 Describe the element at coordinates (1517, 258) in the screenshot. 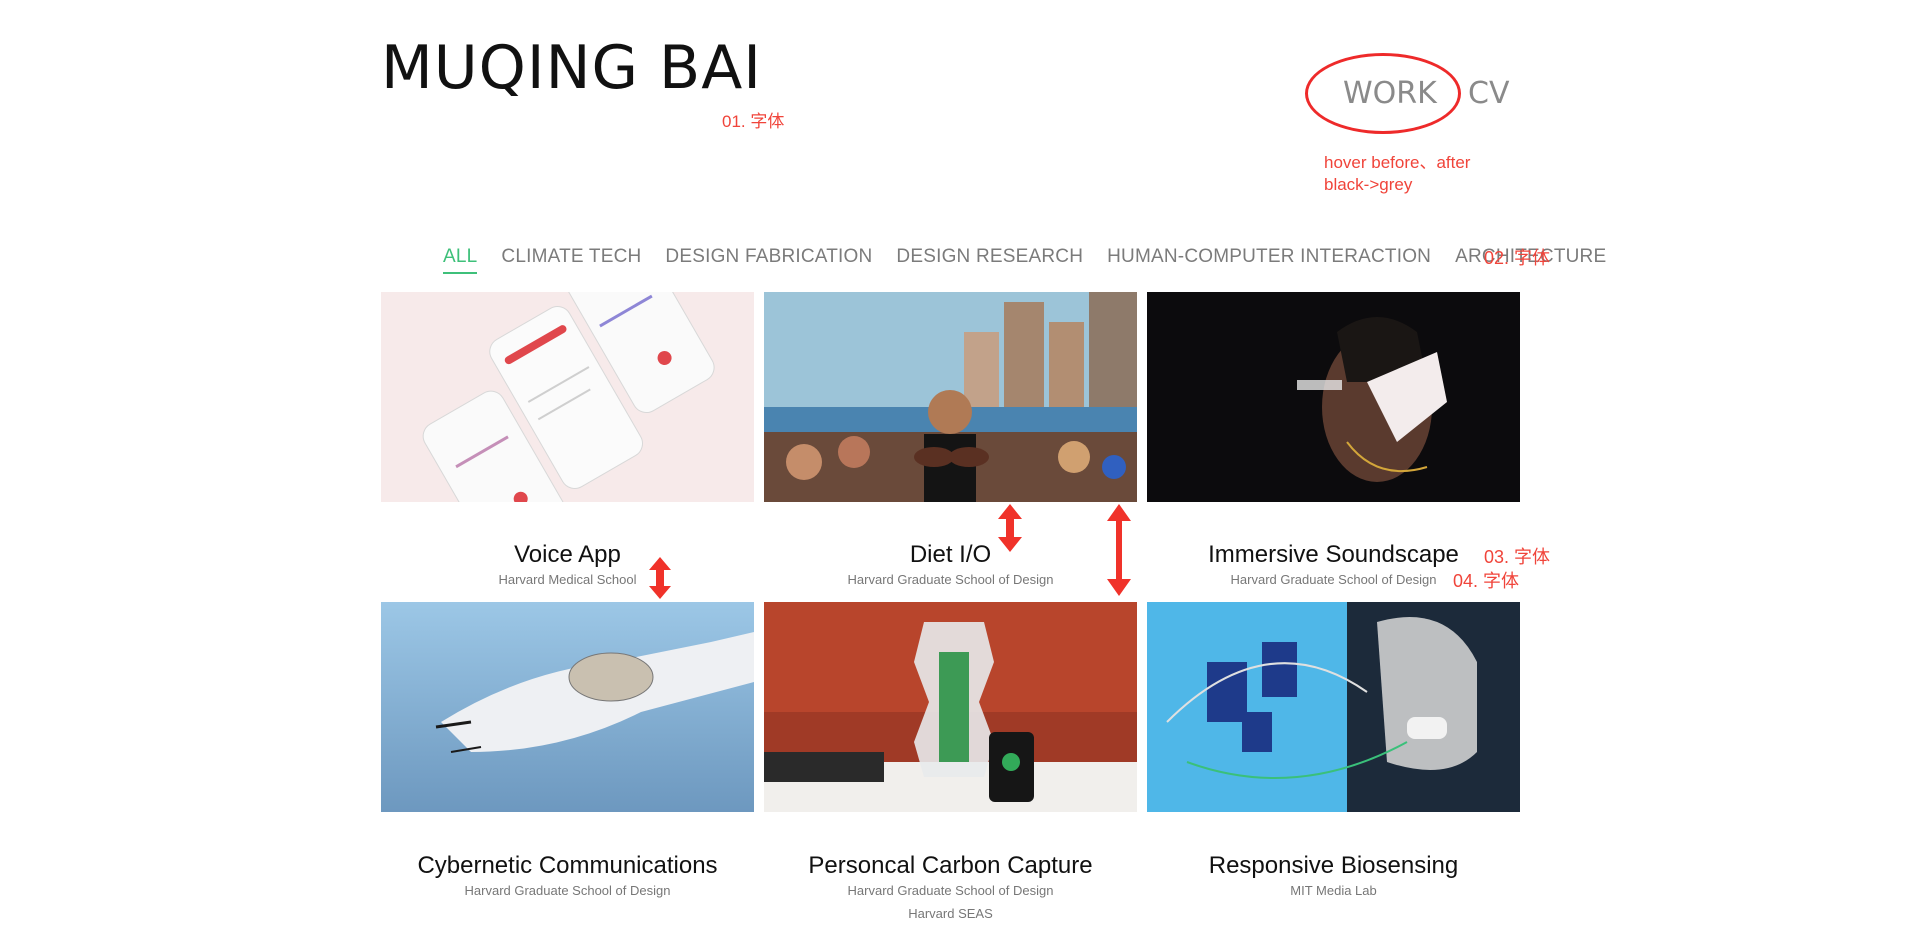

I see `annotation-02: 02. 字体` at that location.